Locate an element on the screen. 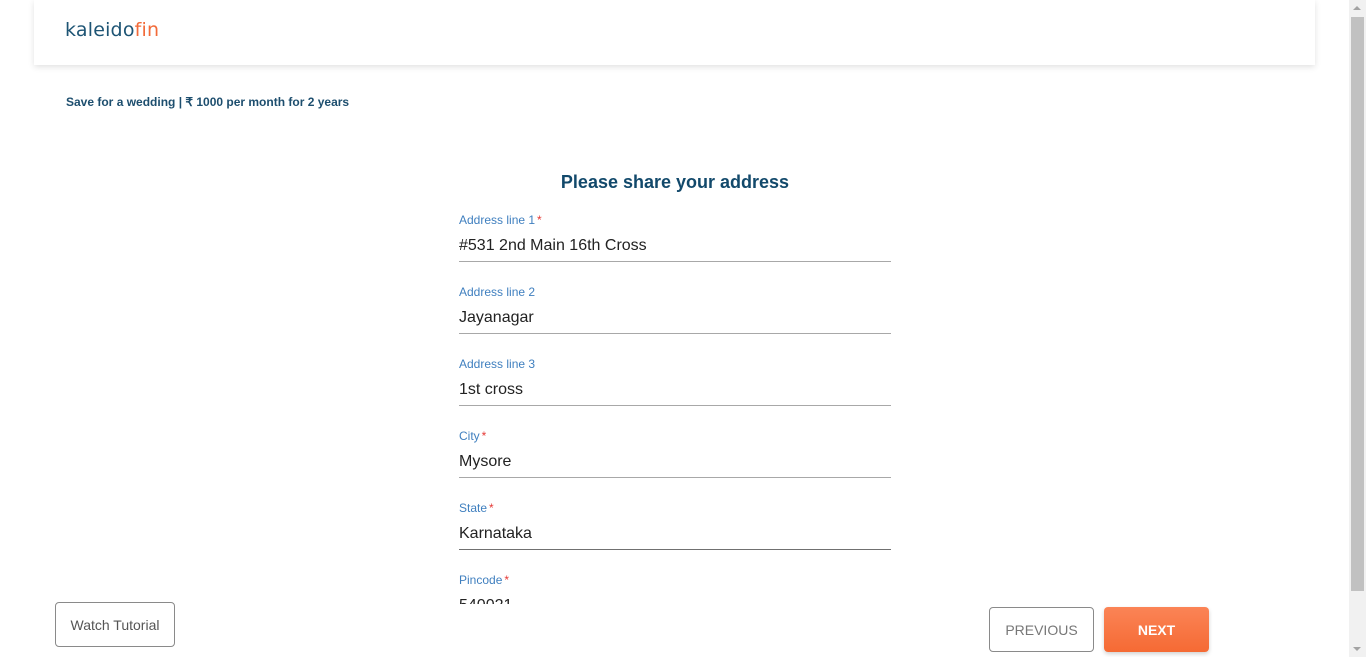 This screenshot has width=1366, height=657. previous-button: PREVIOUS is located at coordinates (1041, 629).